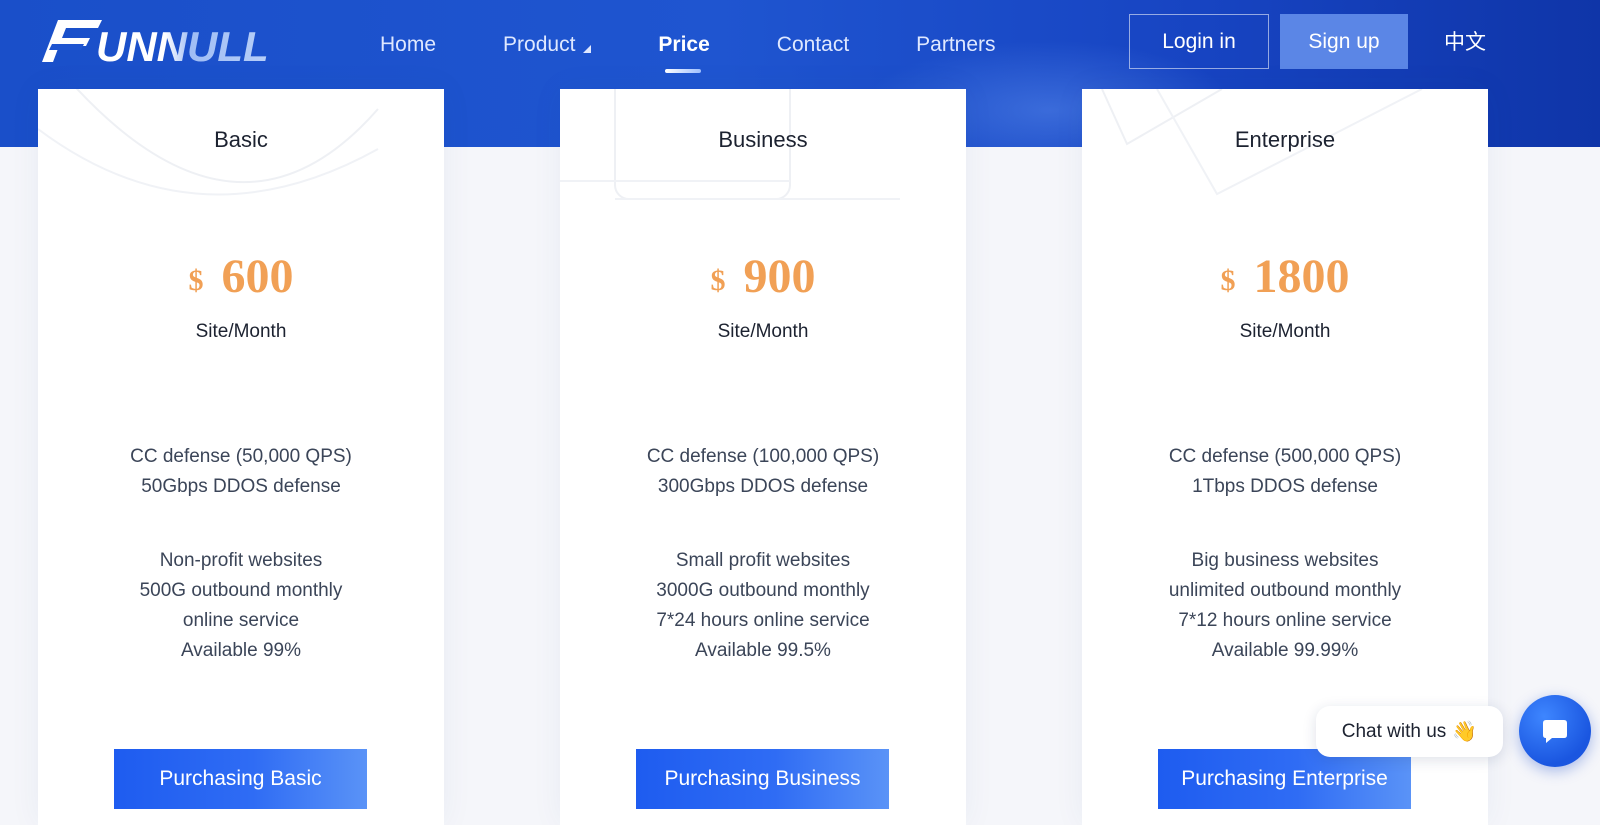  I want to click on caret-down-icon, so click(587, 48).